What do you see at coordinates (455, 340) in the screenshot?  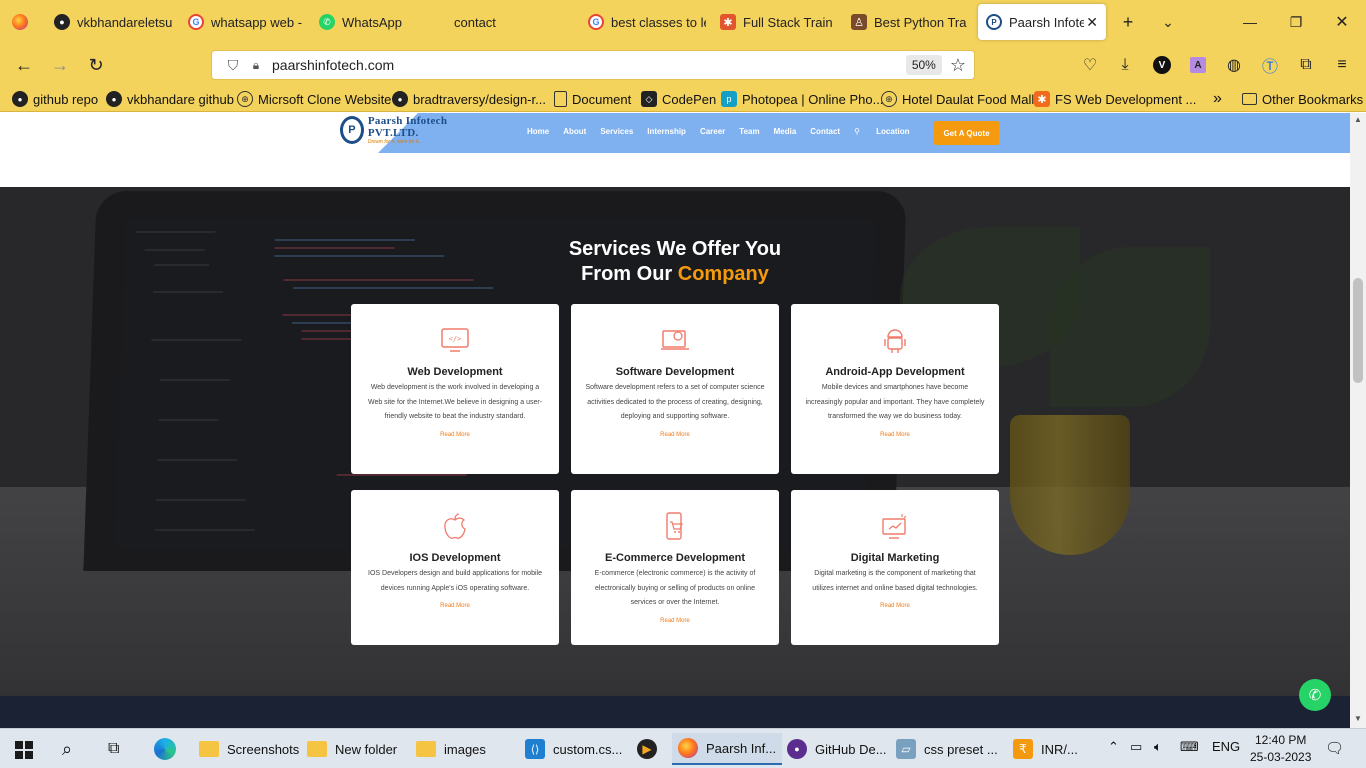 I see `web-code-icon: </>` at bounding box center [455, 340].